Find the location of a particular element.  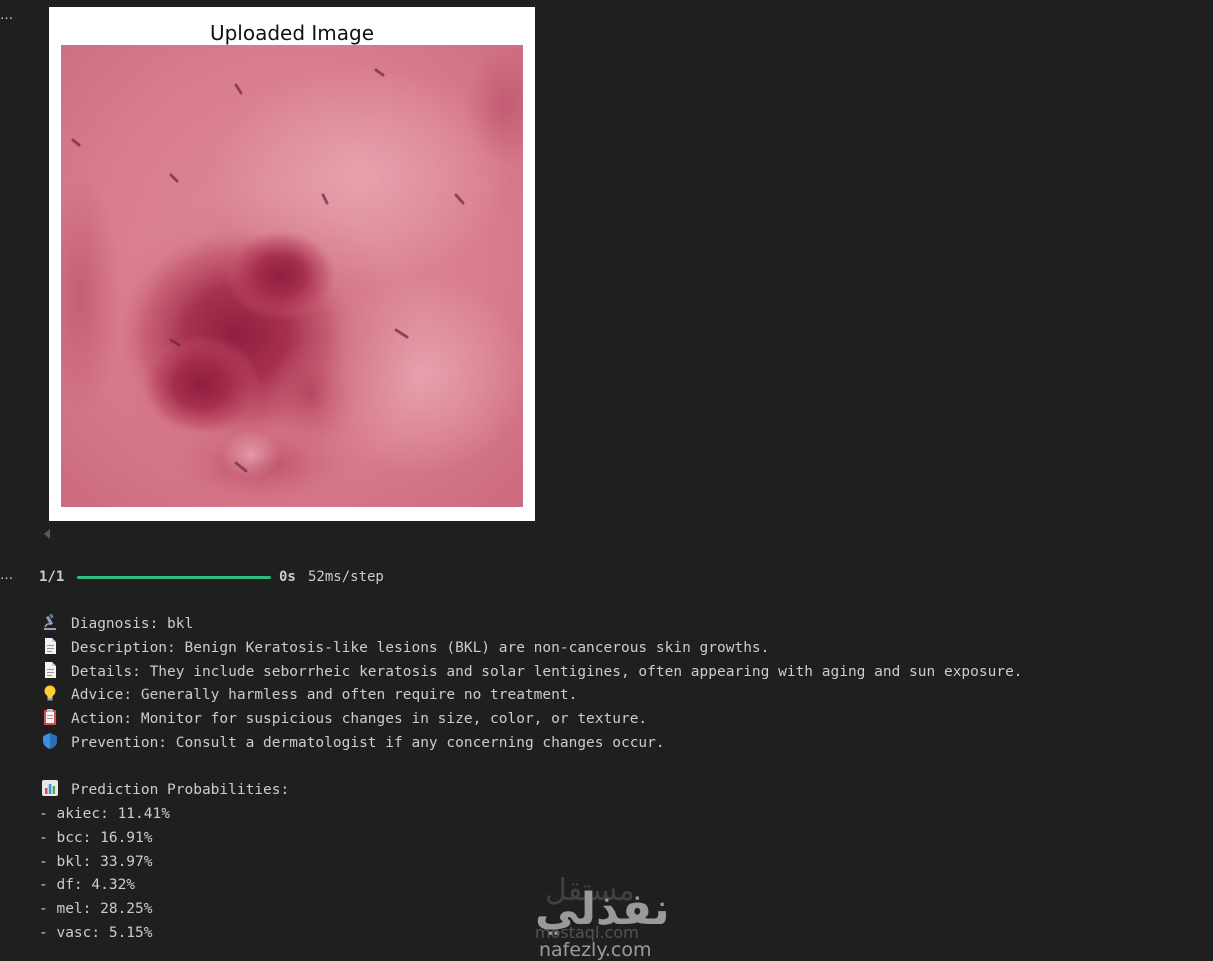

microscope-icon is located at coordinates (50, 621).